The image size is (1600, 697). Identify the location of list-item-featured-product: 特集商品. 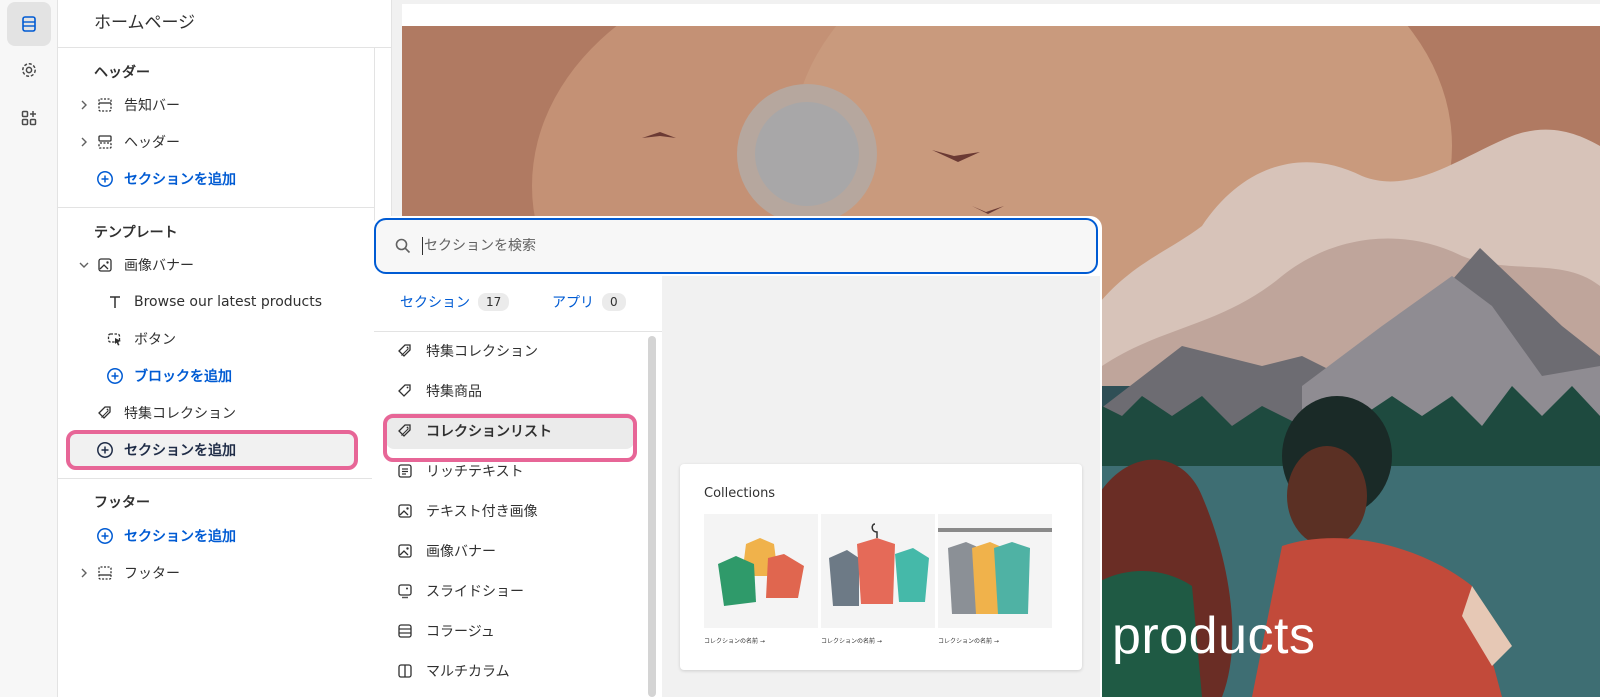
(510, 391).